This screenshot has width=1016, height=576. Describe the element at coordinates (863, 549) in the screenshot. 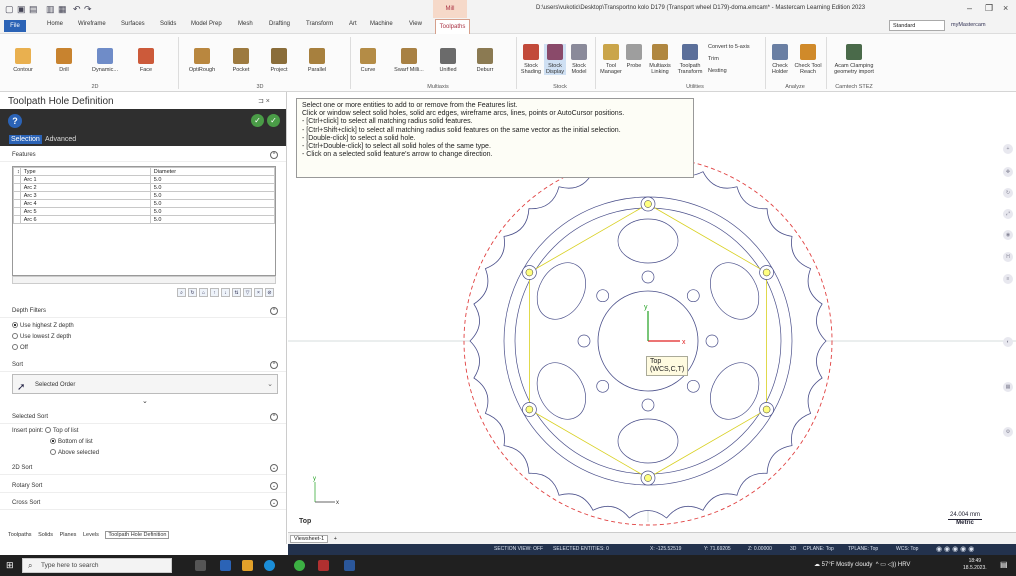

I see `tplane-status: TPLANE: Top` at that location.